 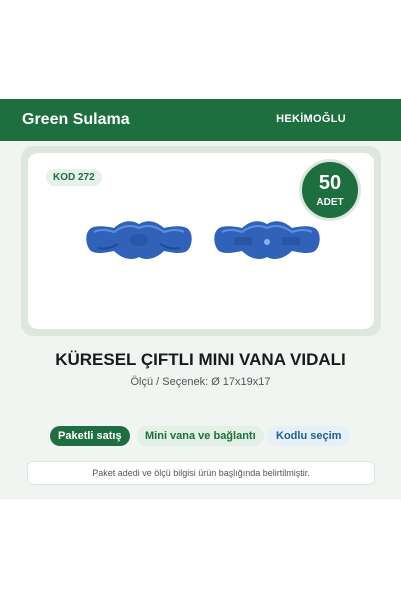 I want to click on brand-name: Green Sulama, so click(x=76, y=120).